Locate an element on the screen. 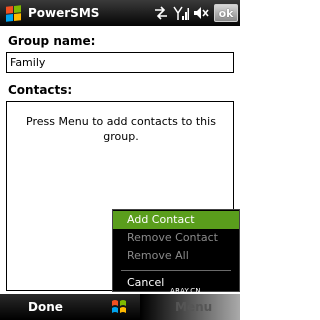  menu-item-remove-contact: Remove Contact is located at coordinates (172, 237).